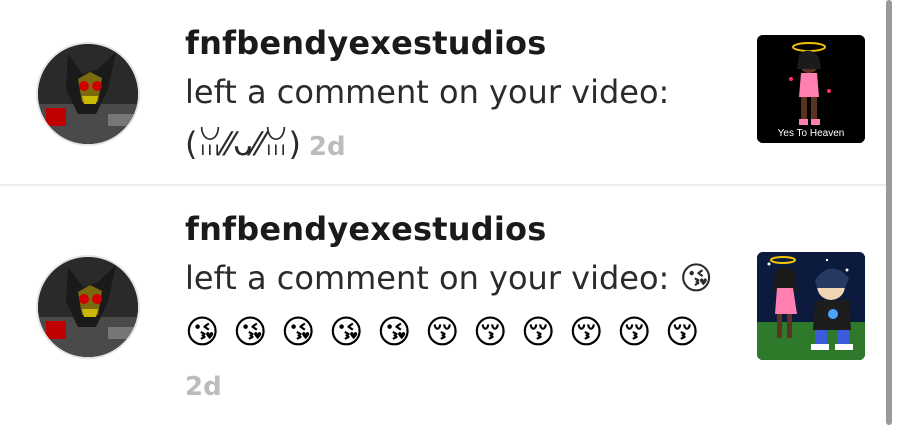  Describe the element at coordinates (427, 118) in the screenshot. I see `comment-message: left a comment on your video: (ꈍ⁄⁄ᴗ⁄⁄ꈍ)` at that location.